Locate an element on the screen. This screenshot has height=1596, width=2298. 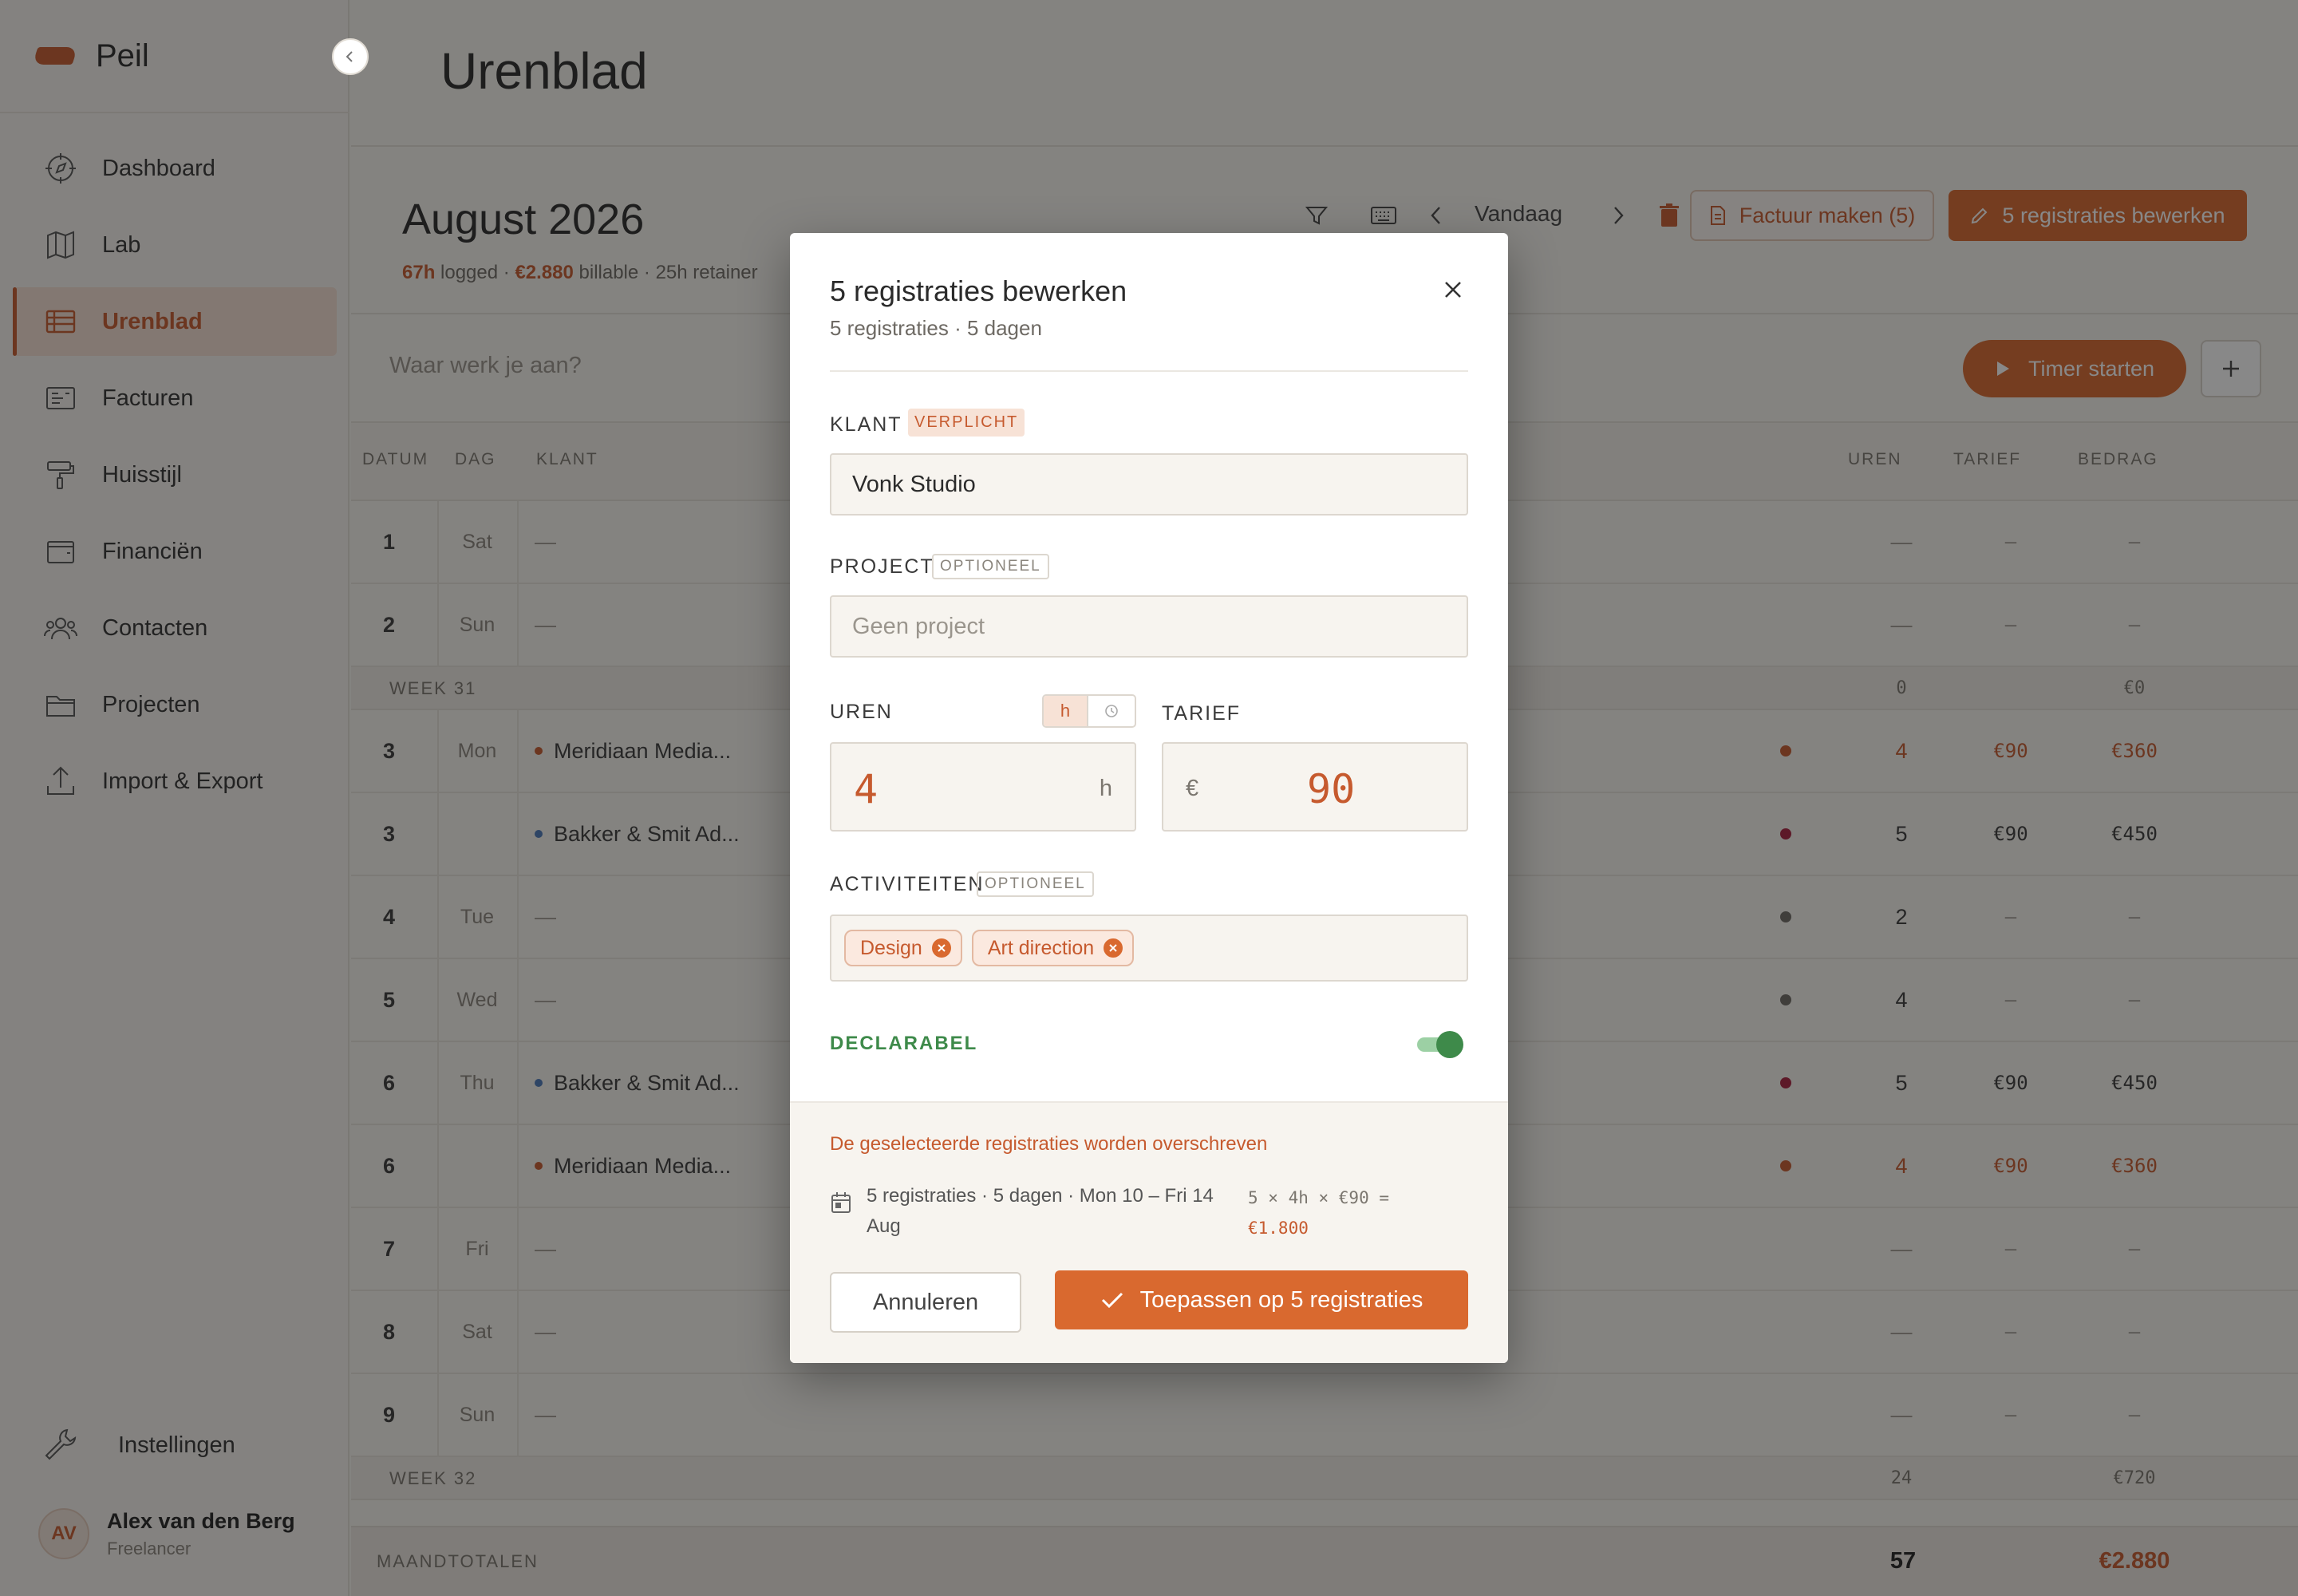
clock-icon is located at coordinates (1112, 711).